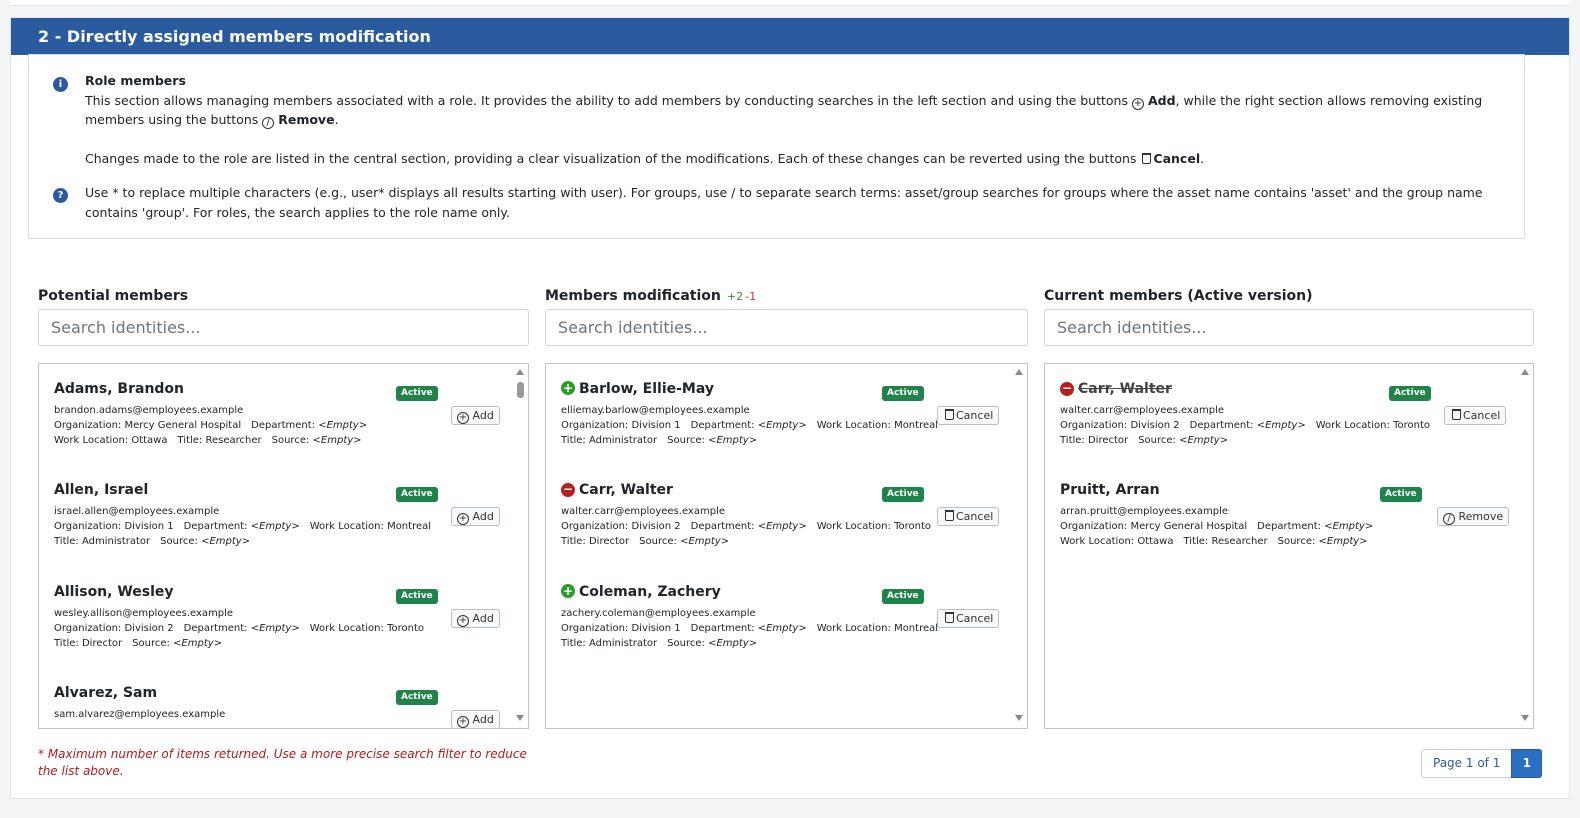 Image resolution: width=1580 pixels, height=818 pixels. I want to click on scroll-thumb, so click(520, 390).